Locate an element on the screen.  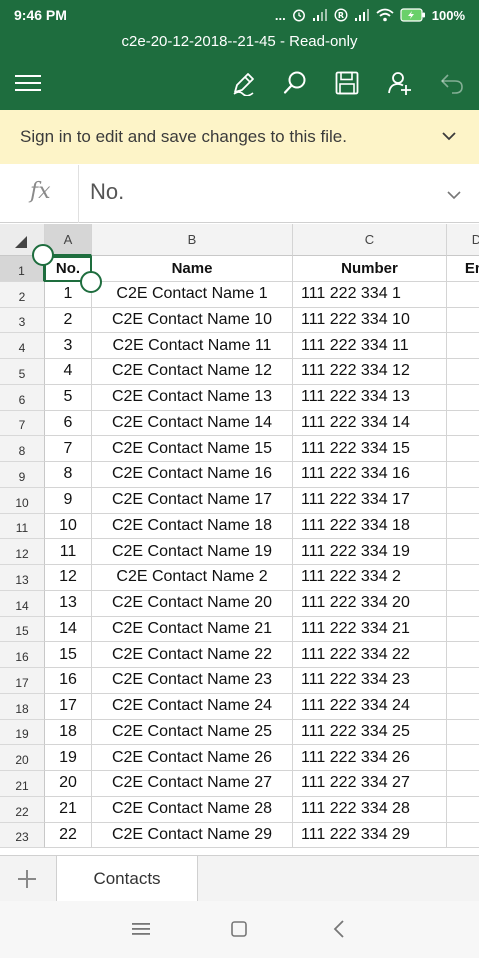
cell-no: 20 is located at coordinates (68, 784).